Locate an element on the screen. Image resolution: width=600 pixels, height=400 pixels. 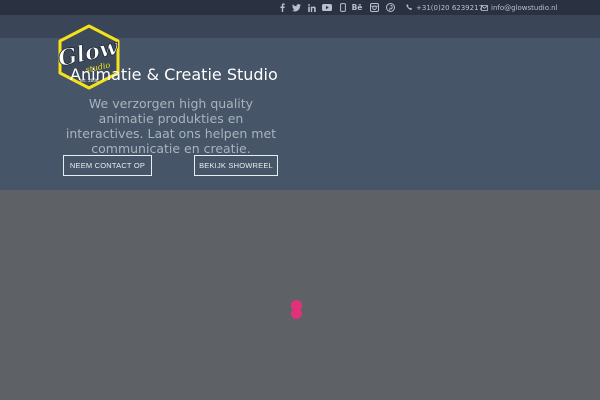
pinterest-icon is located at coordinates (390, 7).